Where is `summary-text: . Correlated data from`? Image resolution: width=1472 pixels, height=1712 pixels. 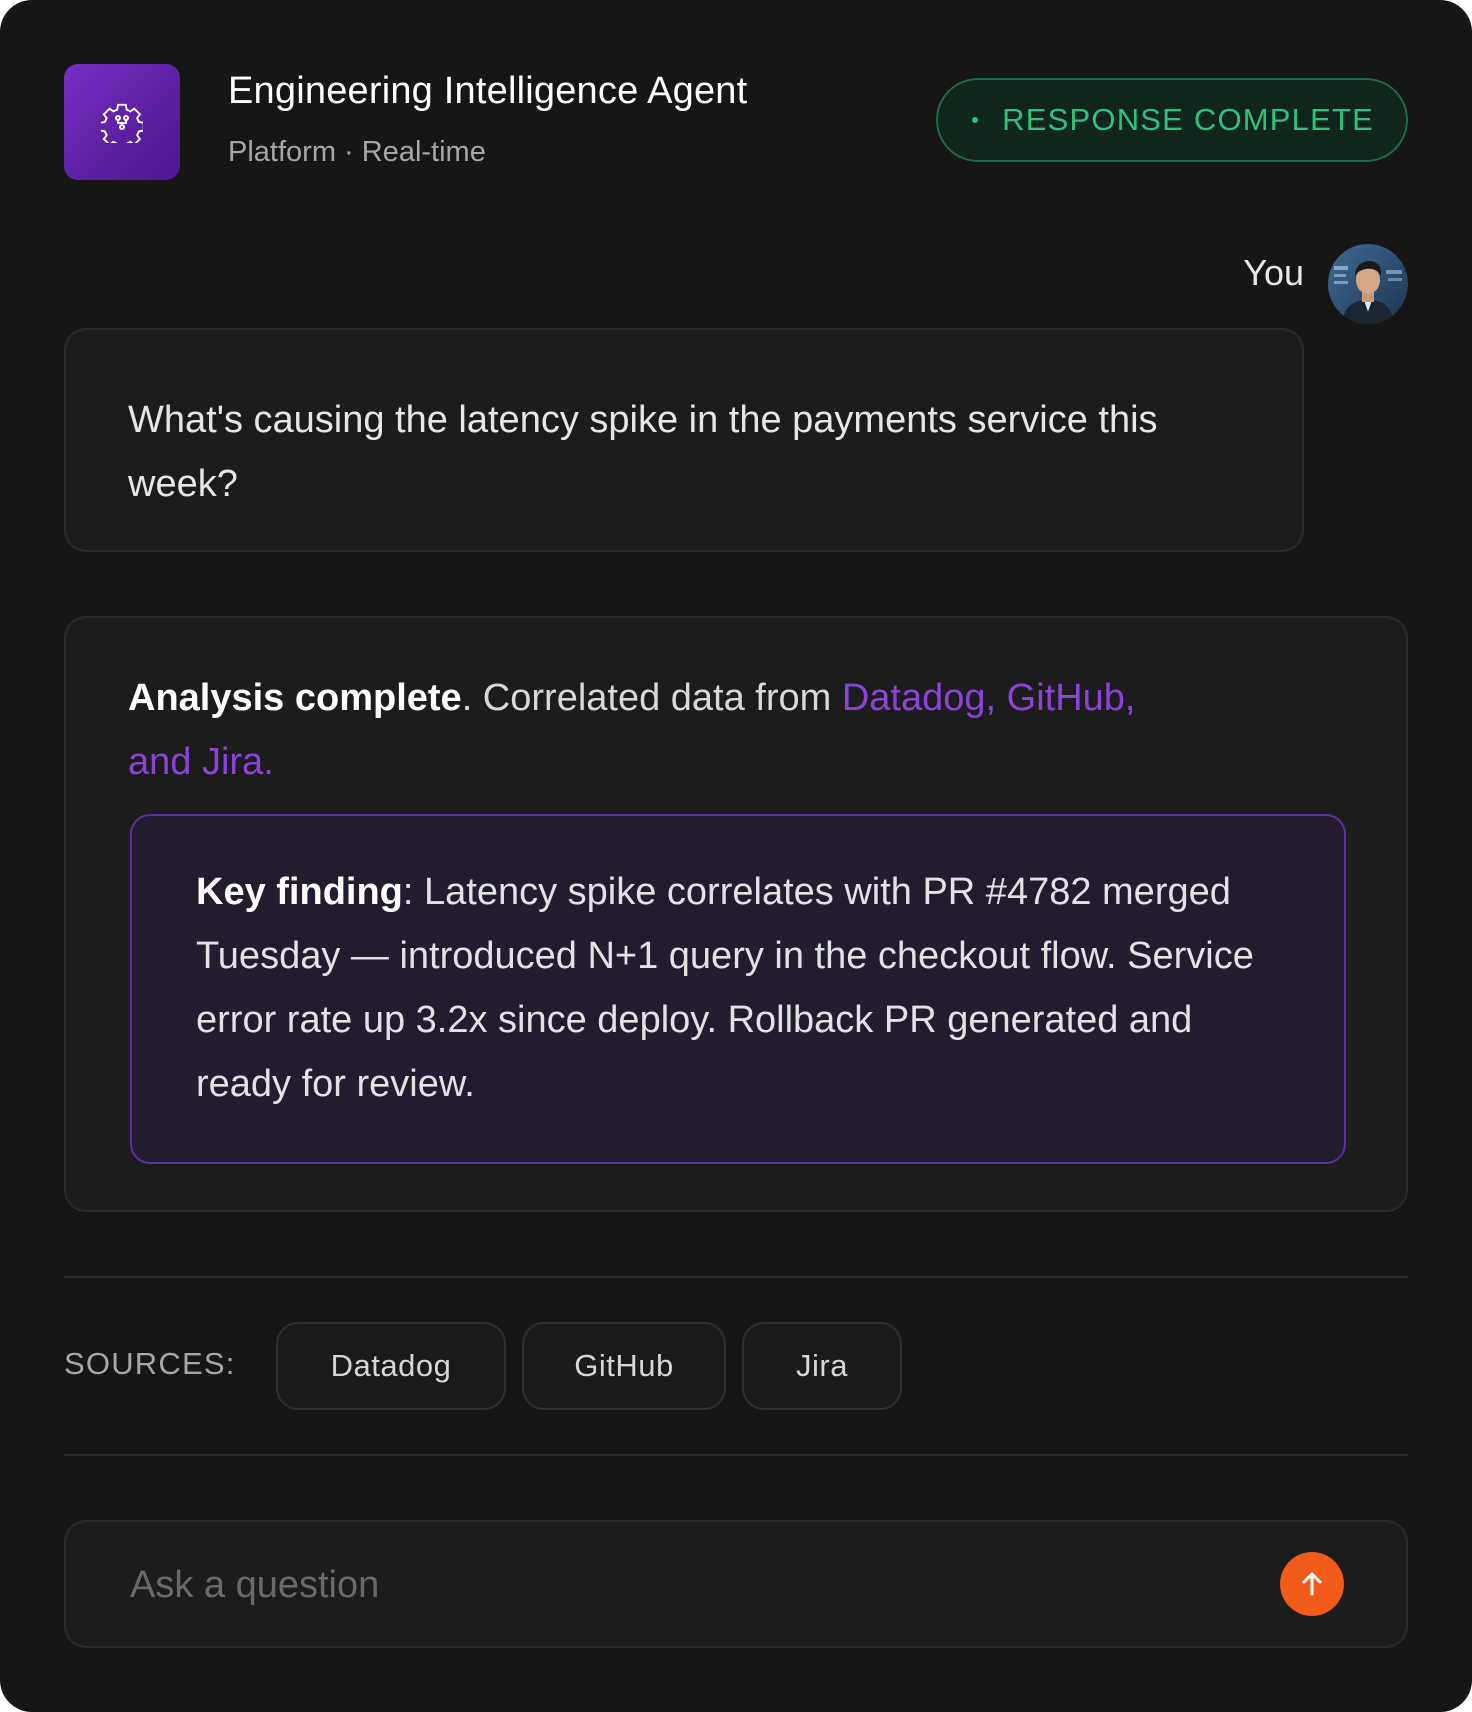
summary-text: . Correlated data from is located at coordinates (651, 698).